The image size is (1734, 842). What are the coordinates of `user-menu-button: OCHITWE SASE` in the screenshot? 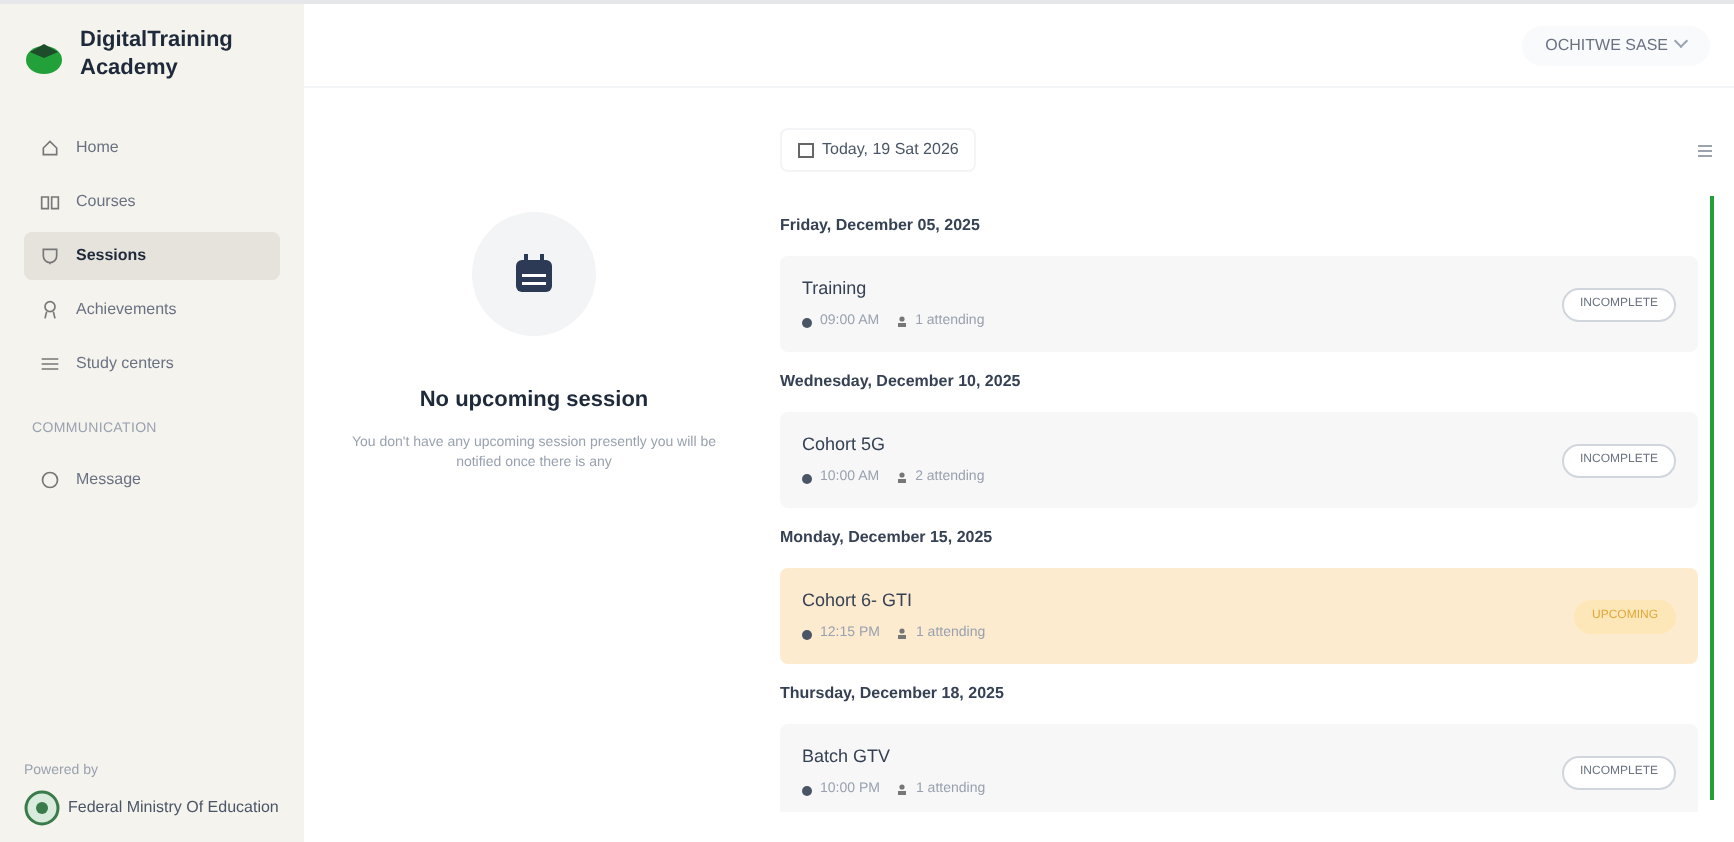 It's located at (1615, 45).